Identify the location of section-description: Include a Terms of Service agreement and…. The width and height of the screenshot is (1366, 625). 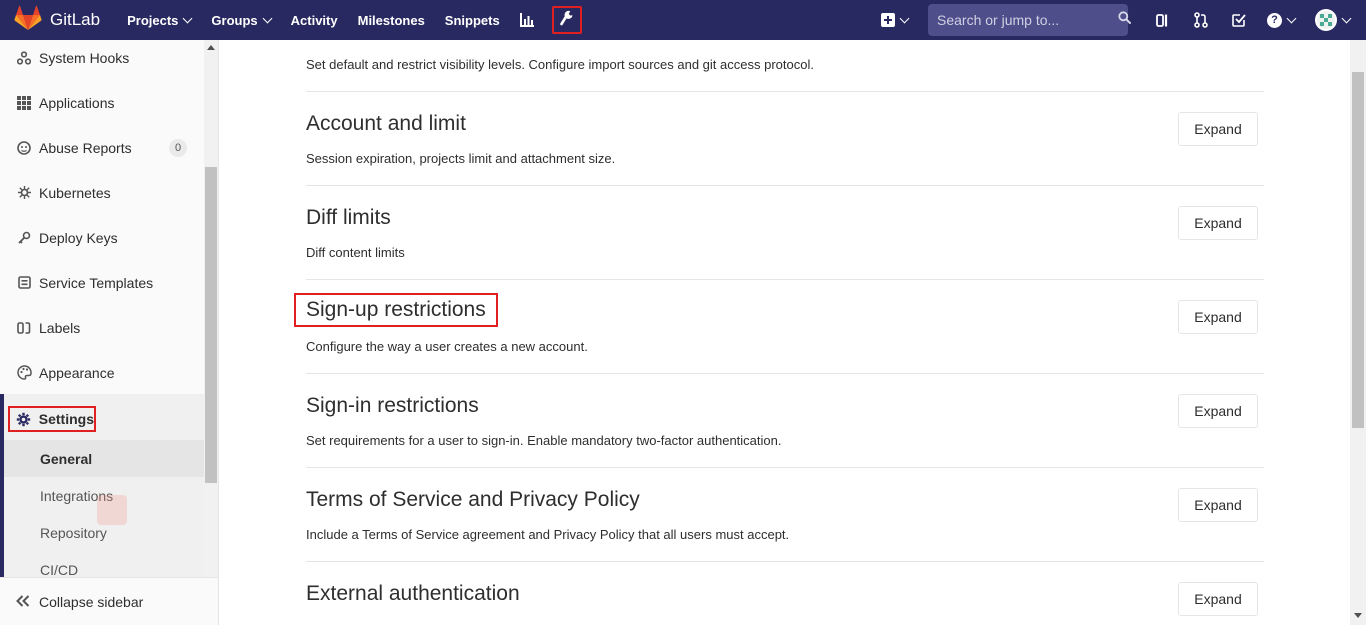
(548, 534).